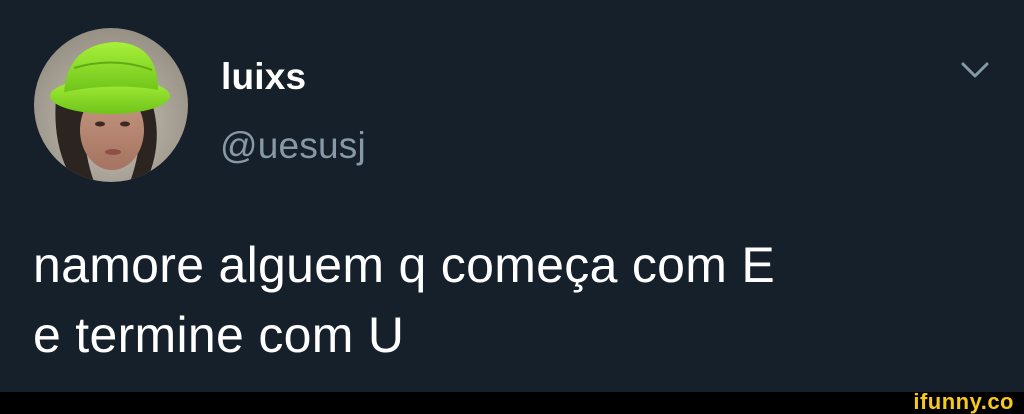  I want to click on footer-bar, so click(512, 403).